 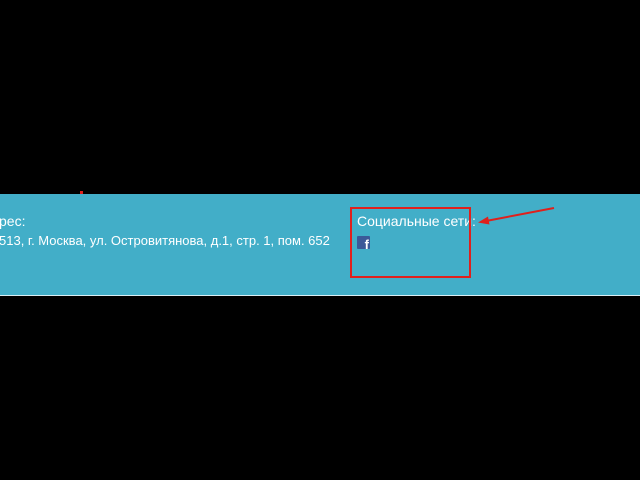 I want to click on address-heading: рес:, so click(x=13, y=221).